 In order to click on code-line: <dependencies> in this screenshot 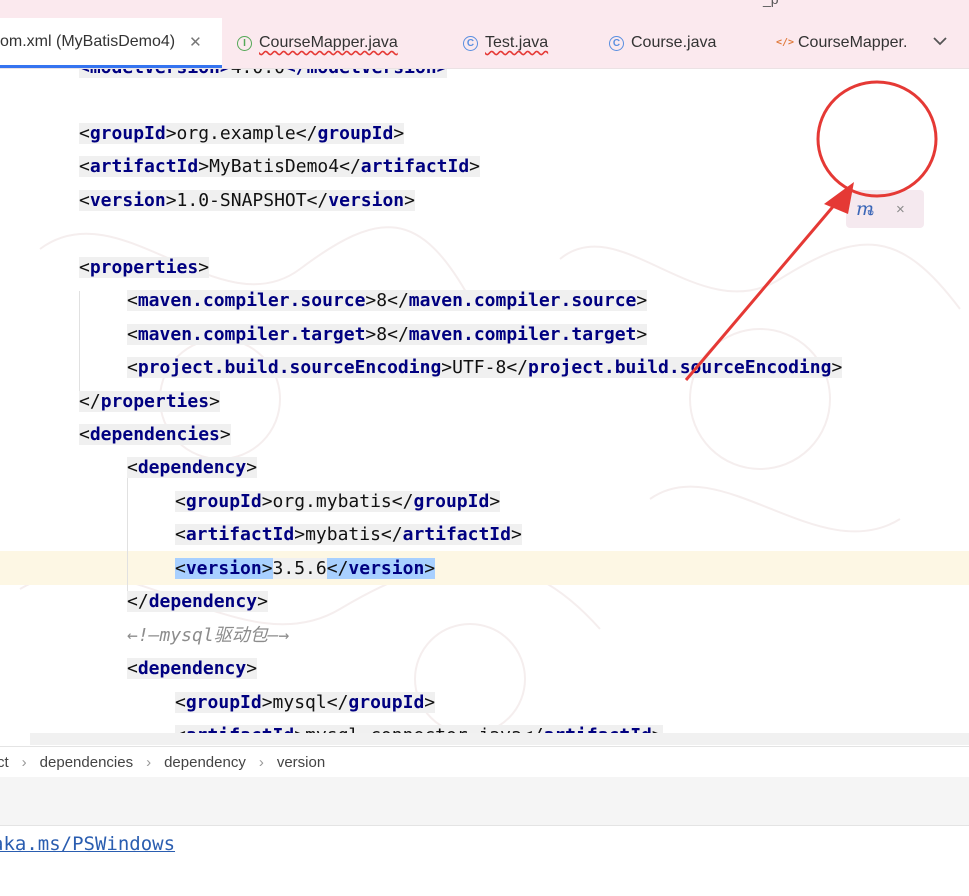, I will do `click(155, 434)`.